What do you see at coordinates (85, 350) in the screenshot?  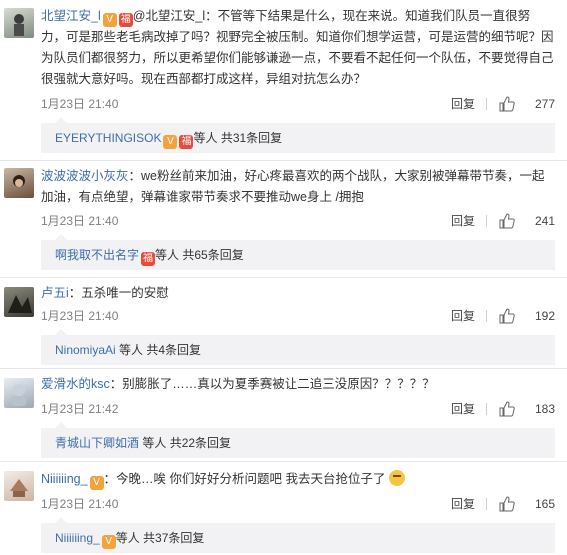 I see `sub-reply-user: NinomiyaAi` at bounding box center [85, 350].